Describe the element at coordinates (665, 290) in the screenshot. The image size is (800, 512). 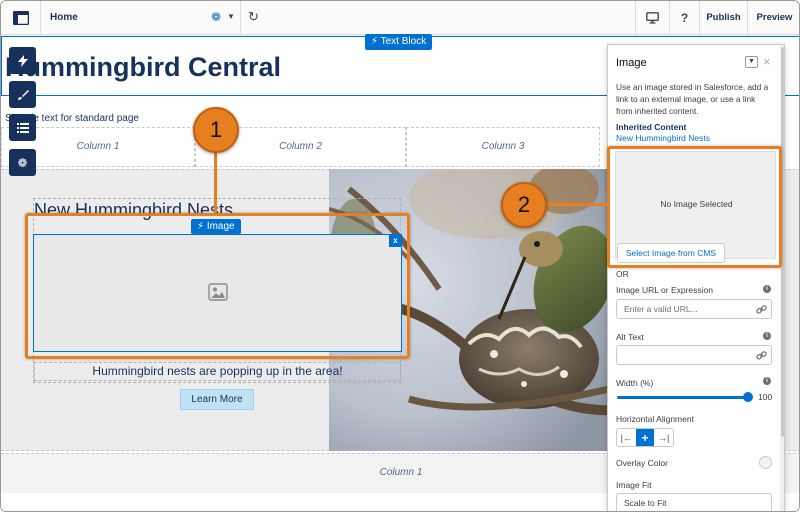
I see `url-label: Image URL or Expression` at that location.